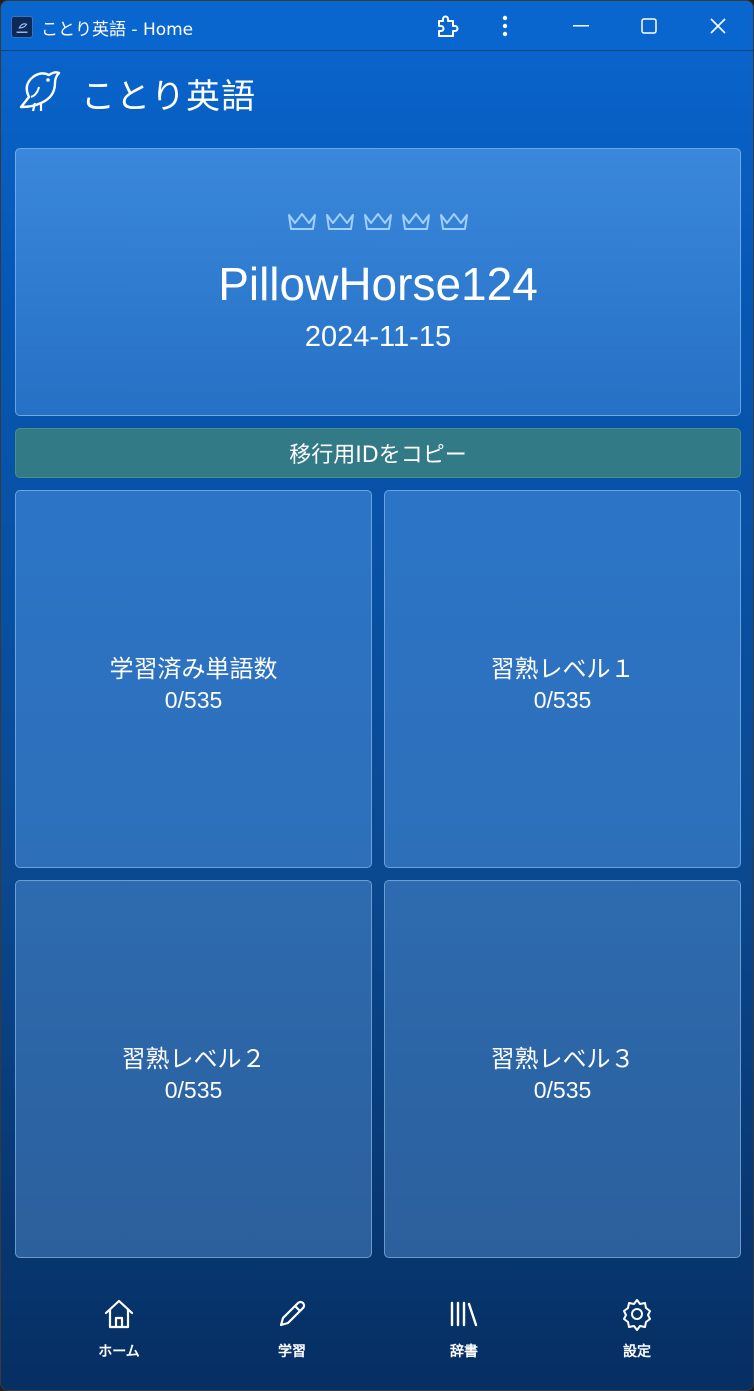 The height and width of the screenshot is (1391, 754). What do you see at coordinates (193, 1059) in the screenshot?
I see `stat-label: 習熟レベル２` at bounding box center [193, 1059].